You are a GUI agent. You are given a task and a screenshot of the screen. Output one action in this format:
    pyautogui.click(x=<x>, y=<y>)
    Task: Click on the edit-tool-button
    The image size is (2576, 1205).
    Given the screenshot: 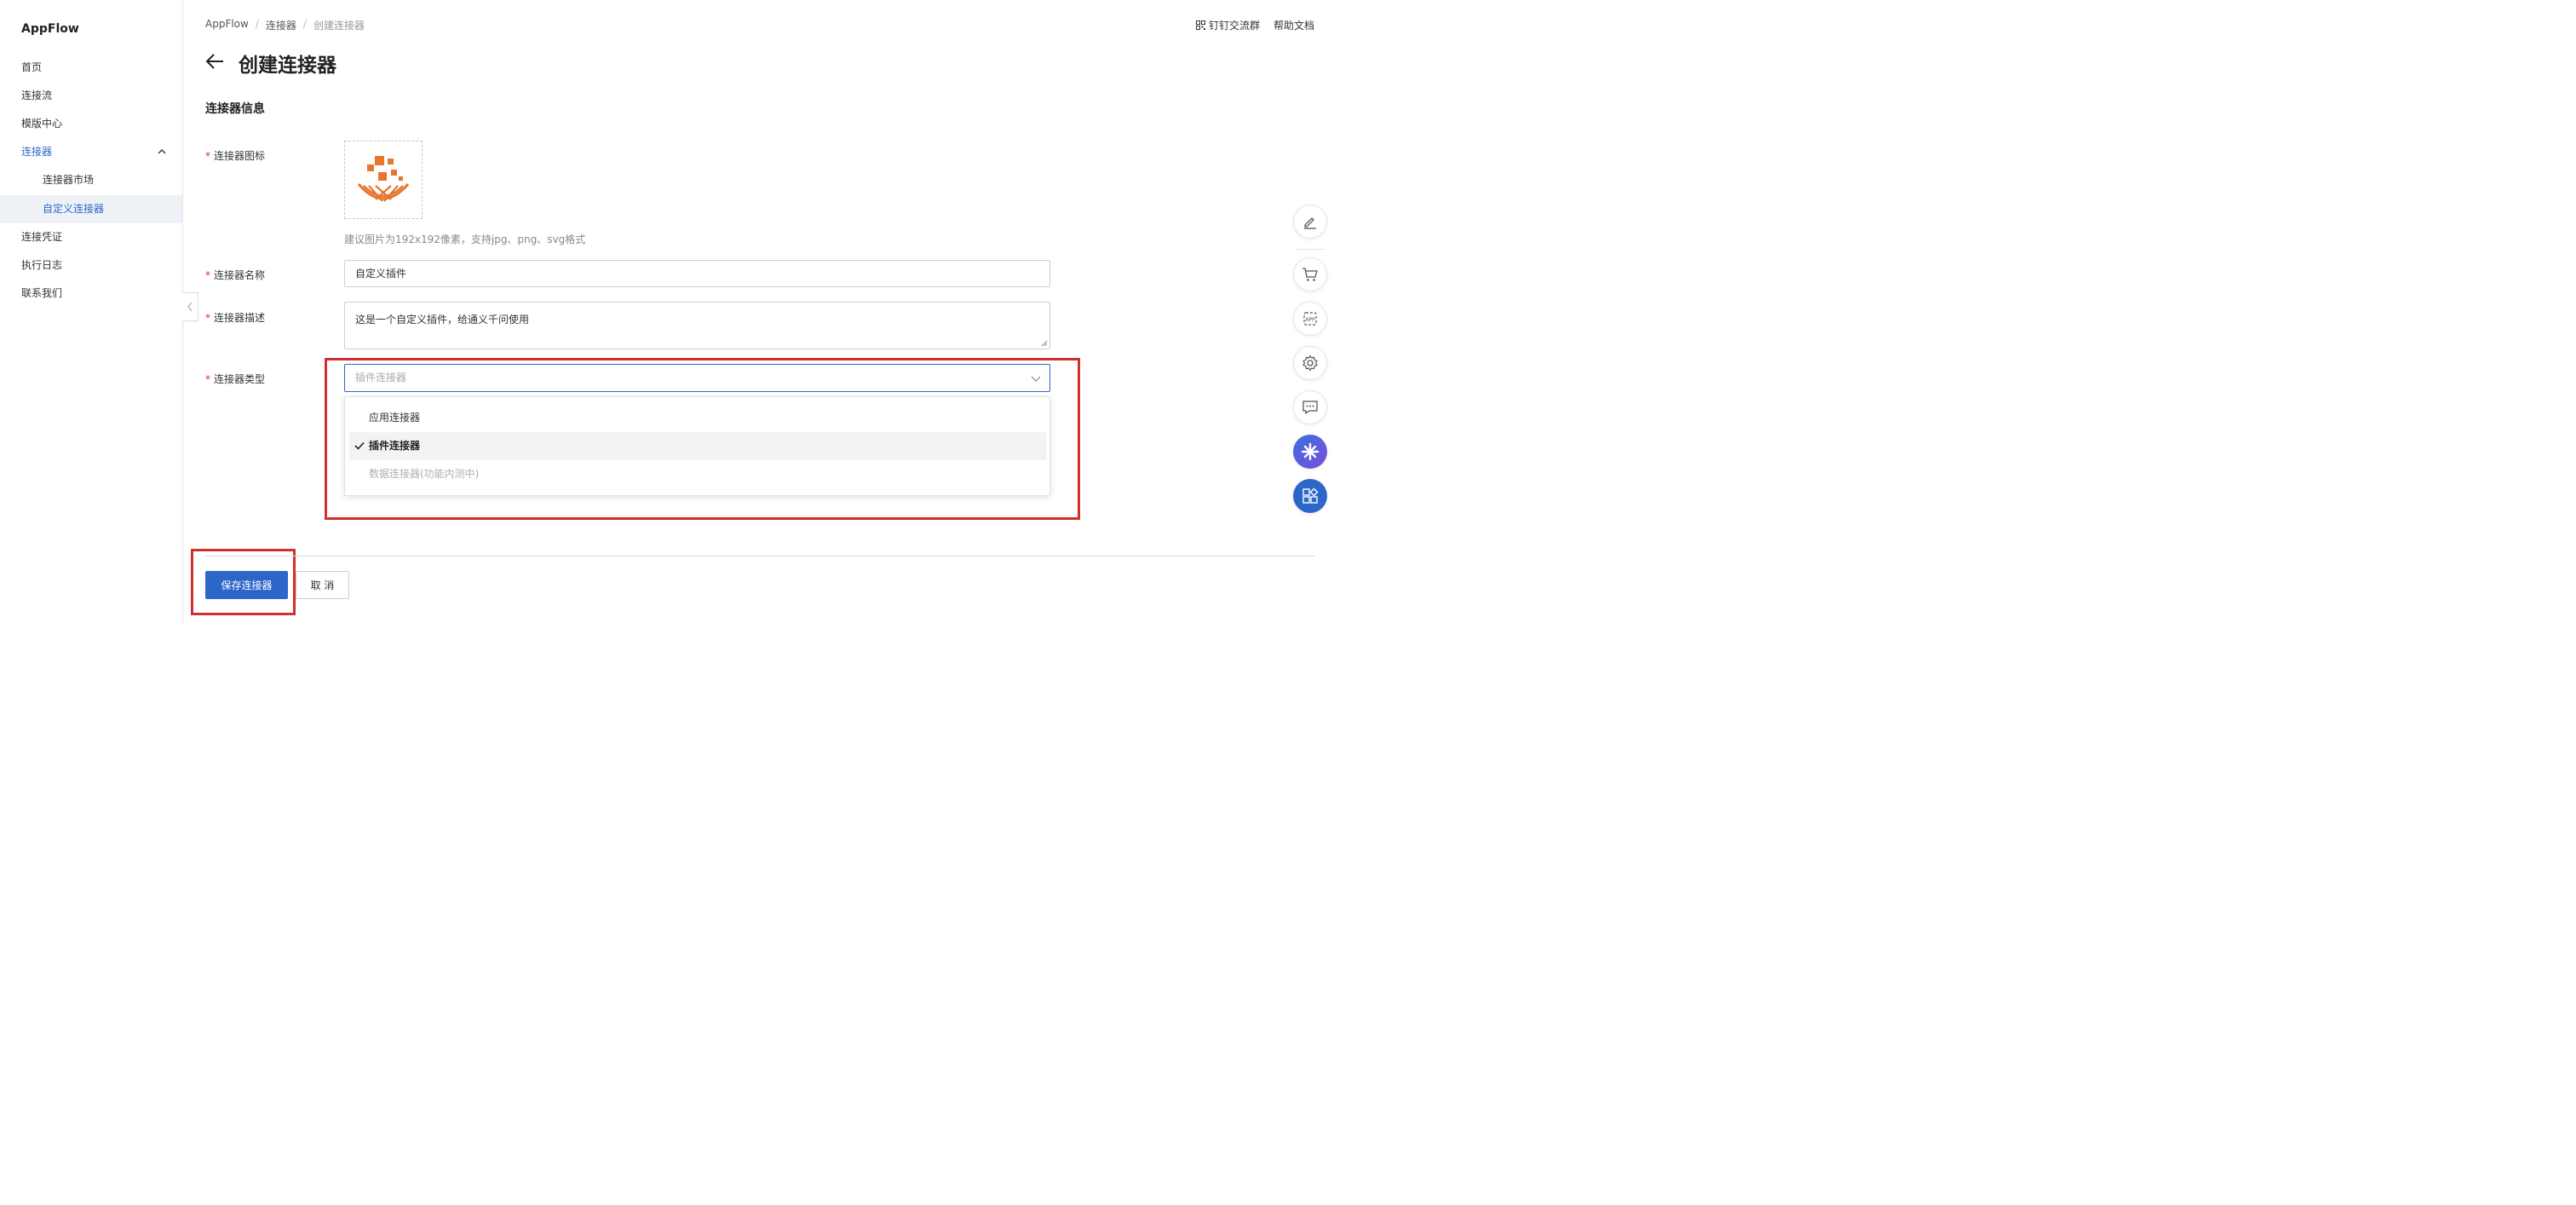 What is the action you would take?
    pyautogui.click(x=1310, y=222)
    